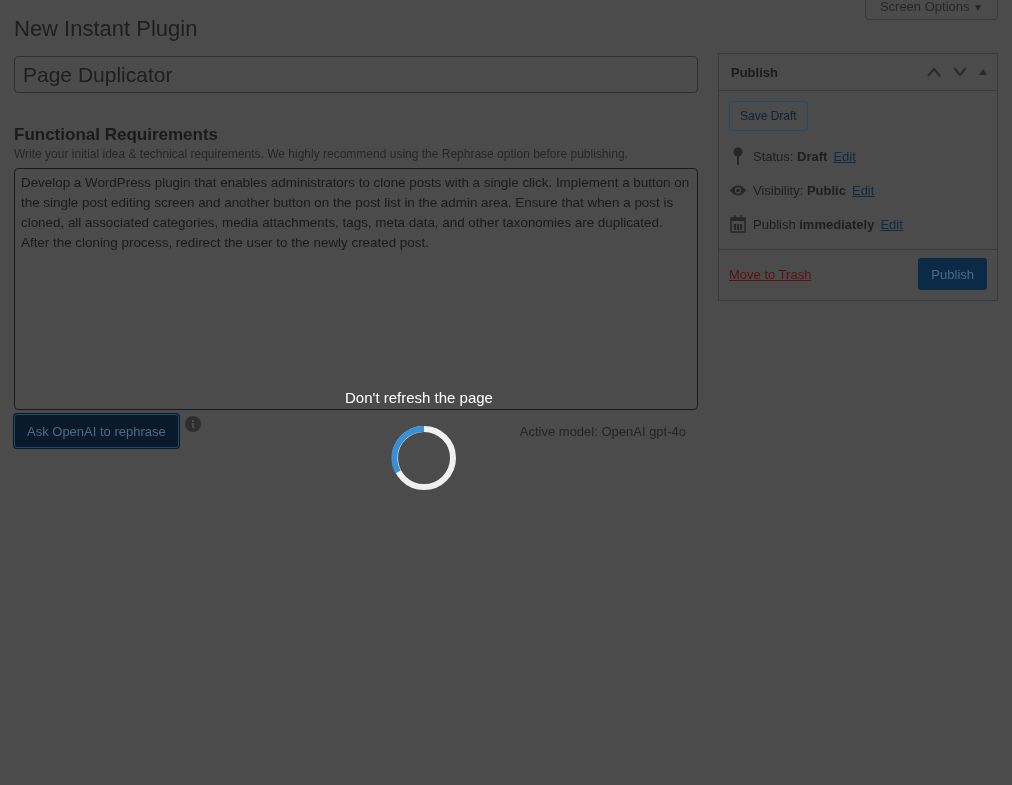 This screenshot has width=1012, height=785. Describe the element at coordinates (738, 190) in the screenshot. I see `eye-icon` at that location.